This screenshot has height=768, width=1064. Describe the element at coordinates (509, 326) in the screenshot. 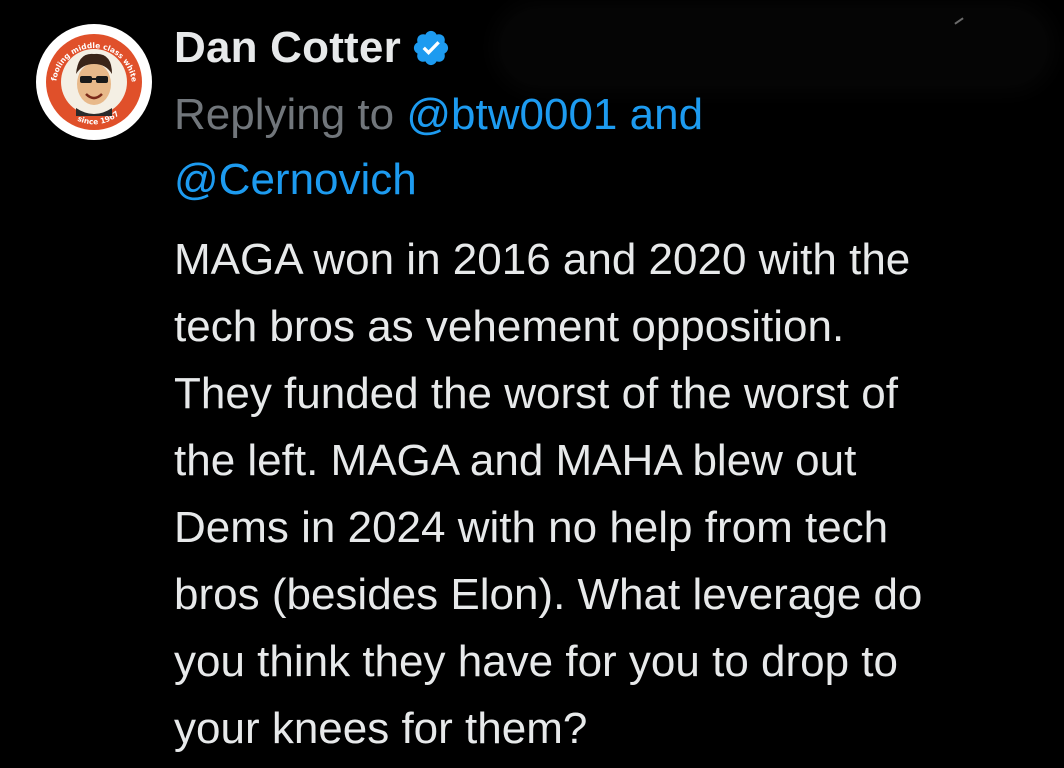

I see `tweet-text-line: tech bros as vehement opposition.` at that location.